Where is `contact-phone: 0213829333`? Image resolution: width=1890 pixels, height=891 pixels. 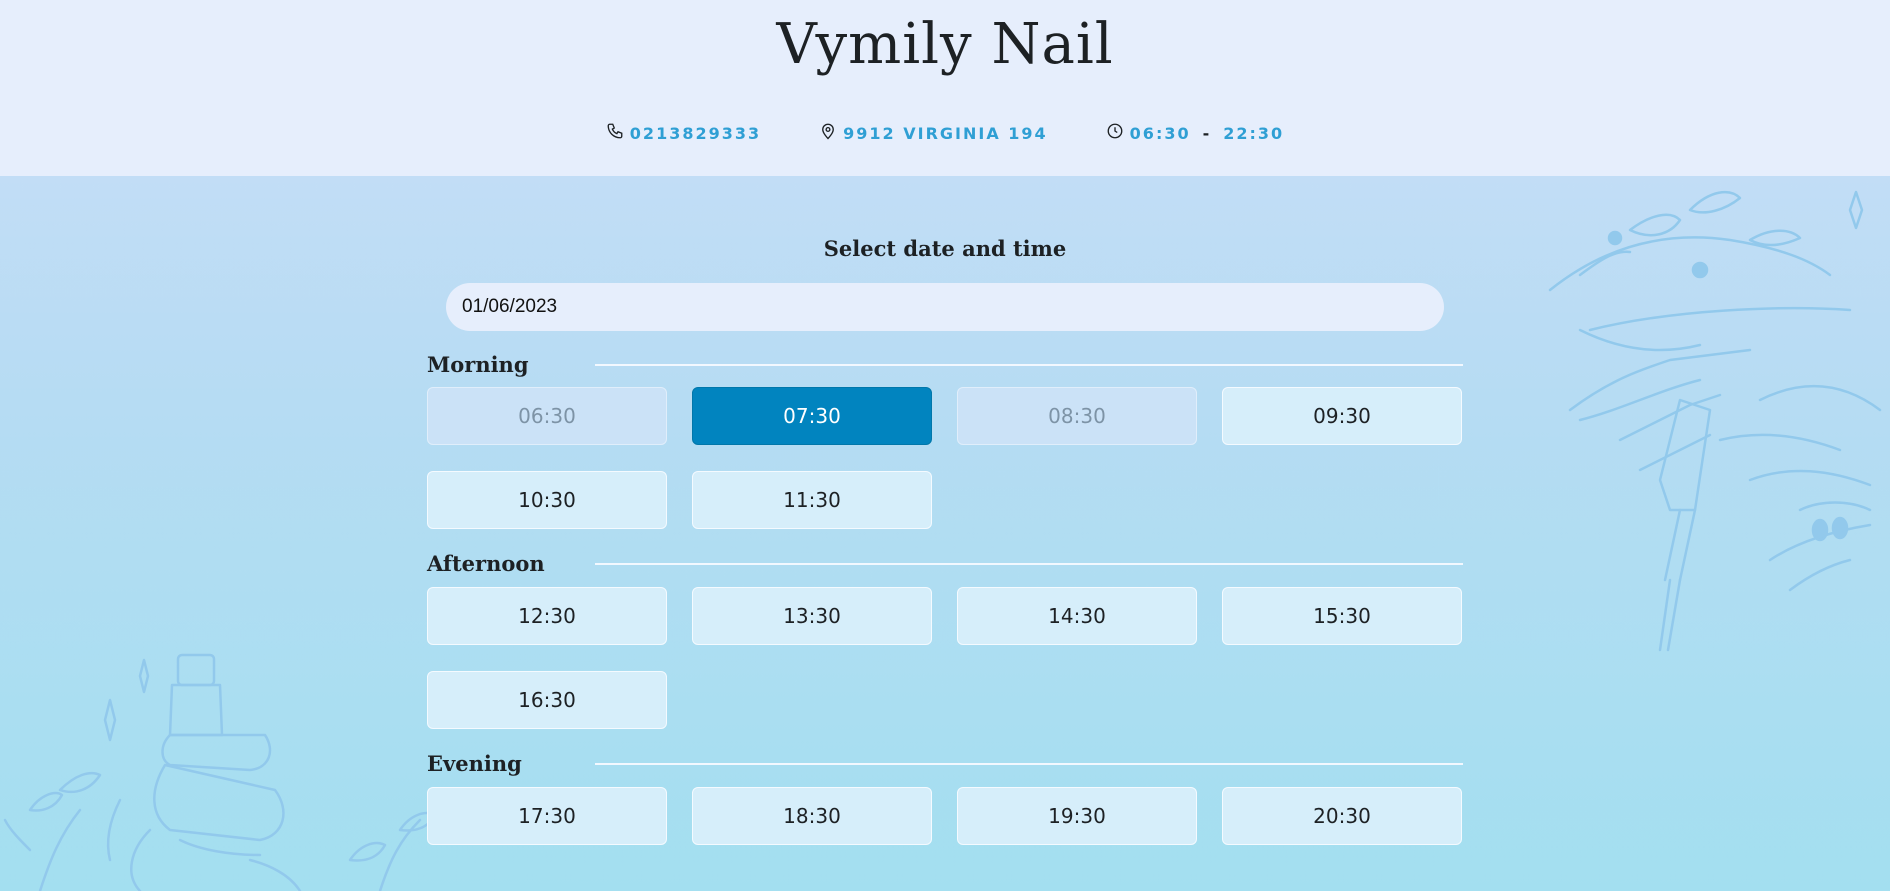
contact-phone: 0213829333 is located at coordinates (683, 133).